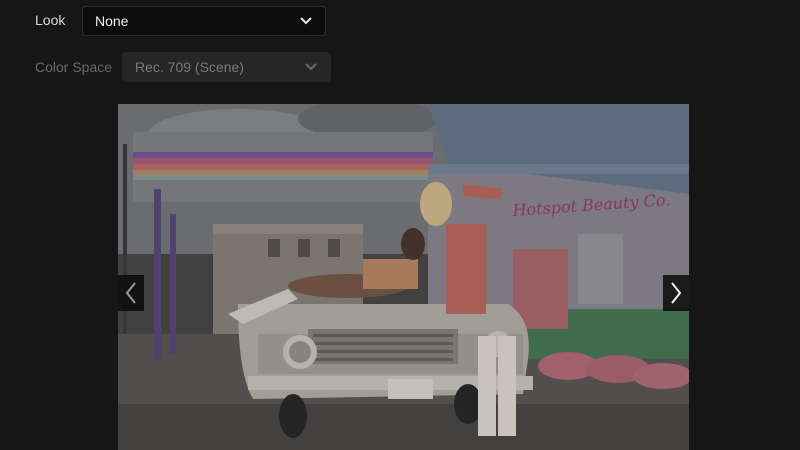 The height and width of the screenshot is (450, 800). What do you see at coordinates (50, 20) in the screenshot?
I see `look-label: Look` at bounding box center [50, 20].